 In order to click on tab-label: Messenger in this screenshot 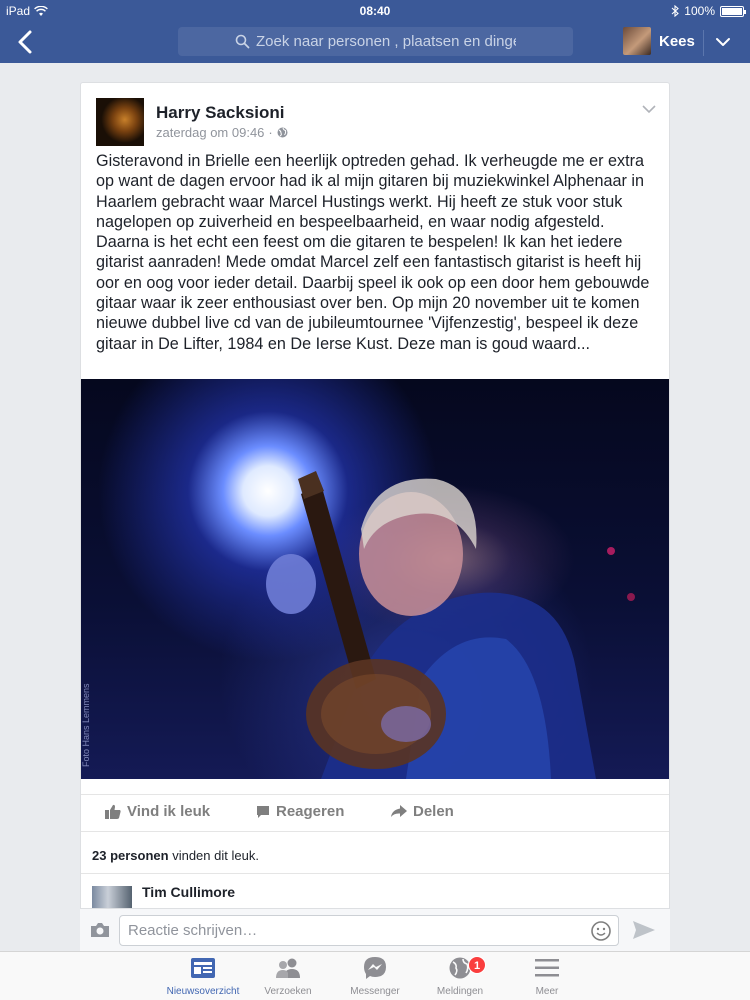, I will do `click(375, 991)`.